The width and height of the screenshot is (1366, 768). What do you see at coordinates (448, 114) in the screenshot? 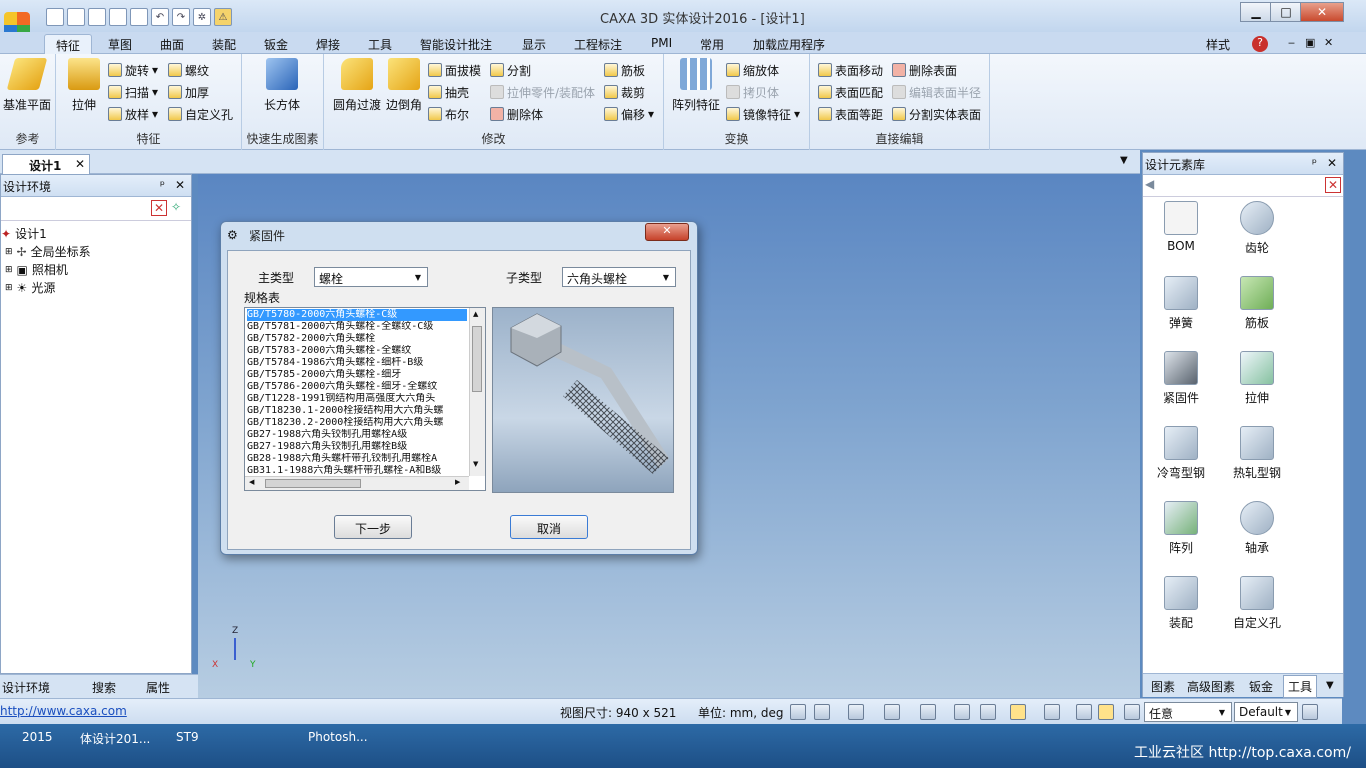
I see `boolean-button: 布尔` at bounding box center [448, 114].